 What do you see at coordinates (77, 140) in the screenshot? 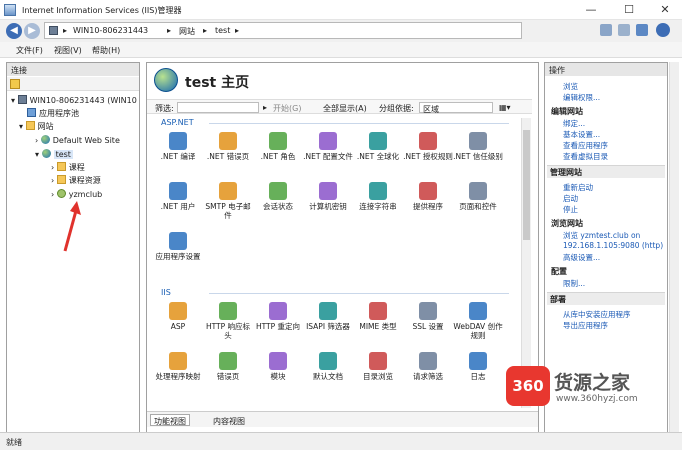
I see `tree-item-default-web-site: › Default Web Site` at bounding box center [77, 140].